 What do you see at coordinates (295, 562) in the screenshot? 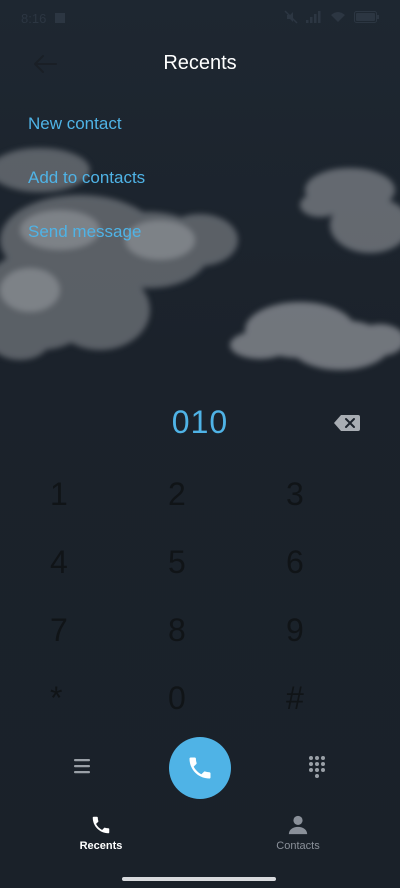
I see `key-digit: 6` at bounding box center [295, 562].